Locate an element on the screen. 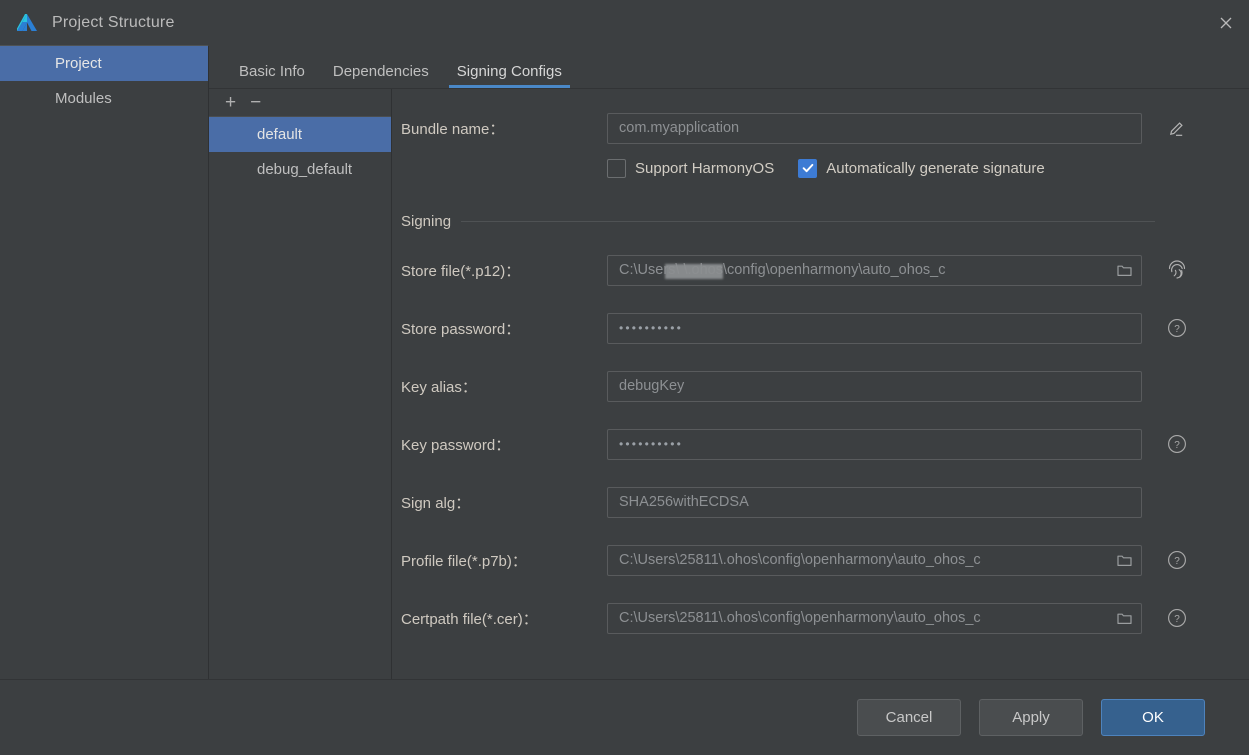  key-alias-value: debugKey is located at coordinates (652, 386).